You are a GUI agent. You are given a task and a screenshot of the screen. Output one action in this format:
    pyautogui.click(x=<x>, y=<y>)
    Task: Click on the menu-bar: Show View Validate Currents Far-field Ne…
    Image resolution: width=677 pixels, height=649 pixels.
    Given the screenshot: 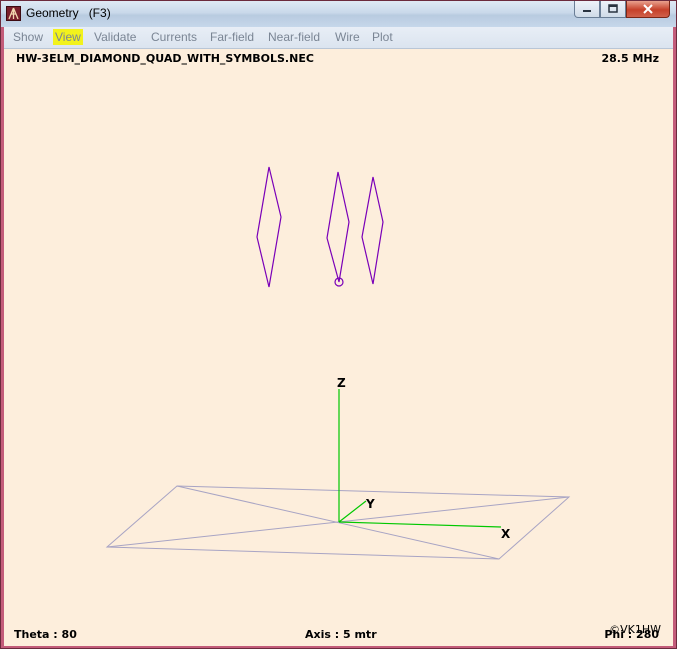 What is the action you would take?
    pyautogui.click(x=338, y=38)
    